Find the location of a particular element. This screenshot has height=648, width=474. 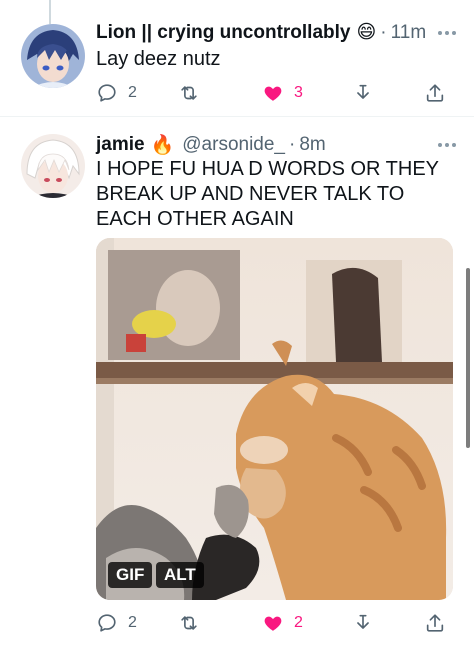

tweet-actions: 2 2 is located at coordinates (275, 623).